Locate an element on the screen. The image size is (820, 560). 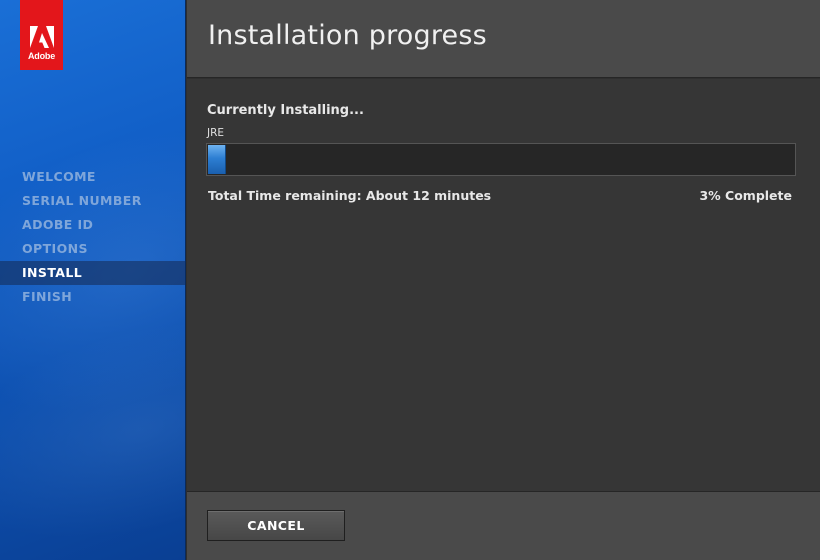
step-options: OPTIONS is located at coordinates (55, 248).